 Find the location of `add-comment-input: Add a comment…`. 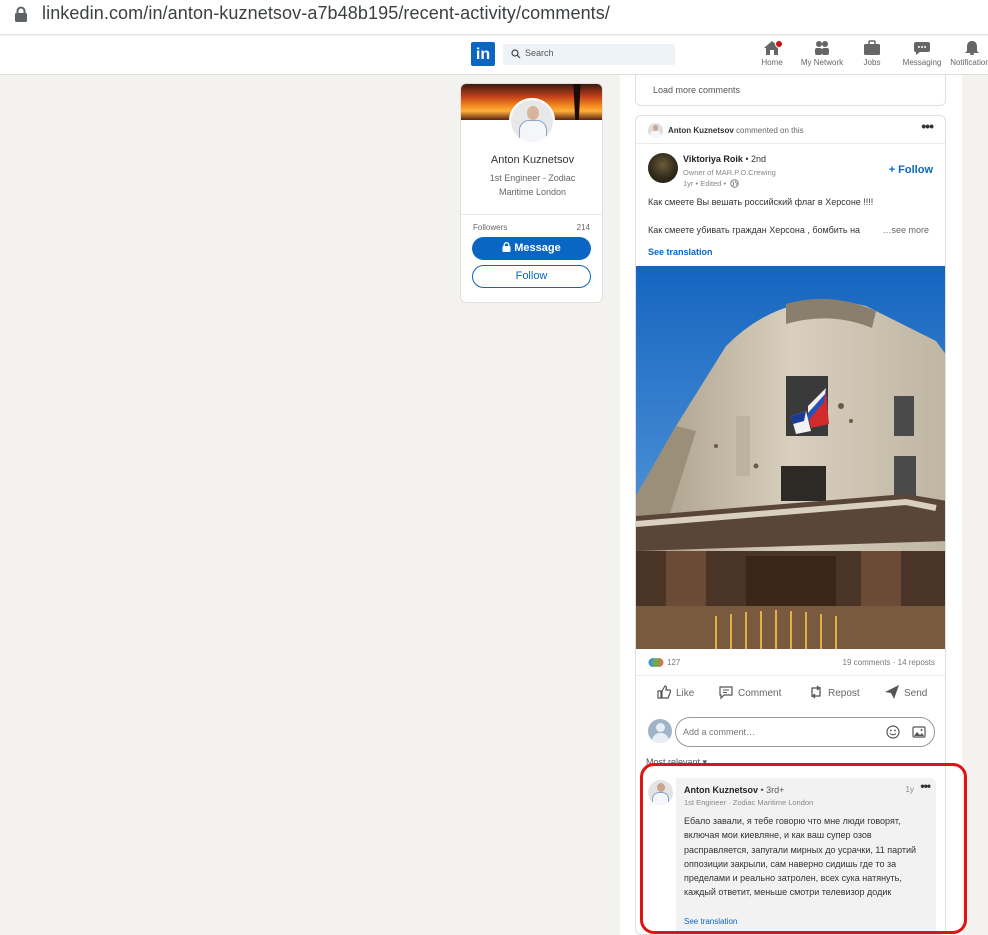

add-comment-input: Add a comment… is located at coordinates (805, 732).